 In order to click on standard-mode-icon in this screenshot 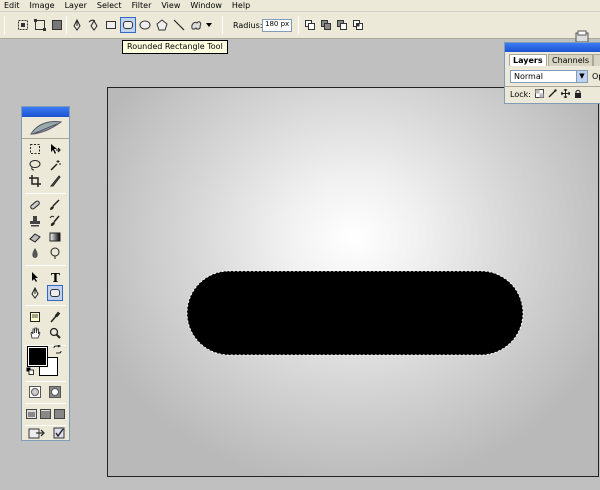, I will do `click(35, 392)`.